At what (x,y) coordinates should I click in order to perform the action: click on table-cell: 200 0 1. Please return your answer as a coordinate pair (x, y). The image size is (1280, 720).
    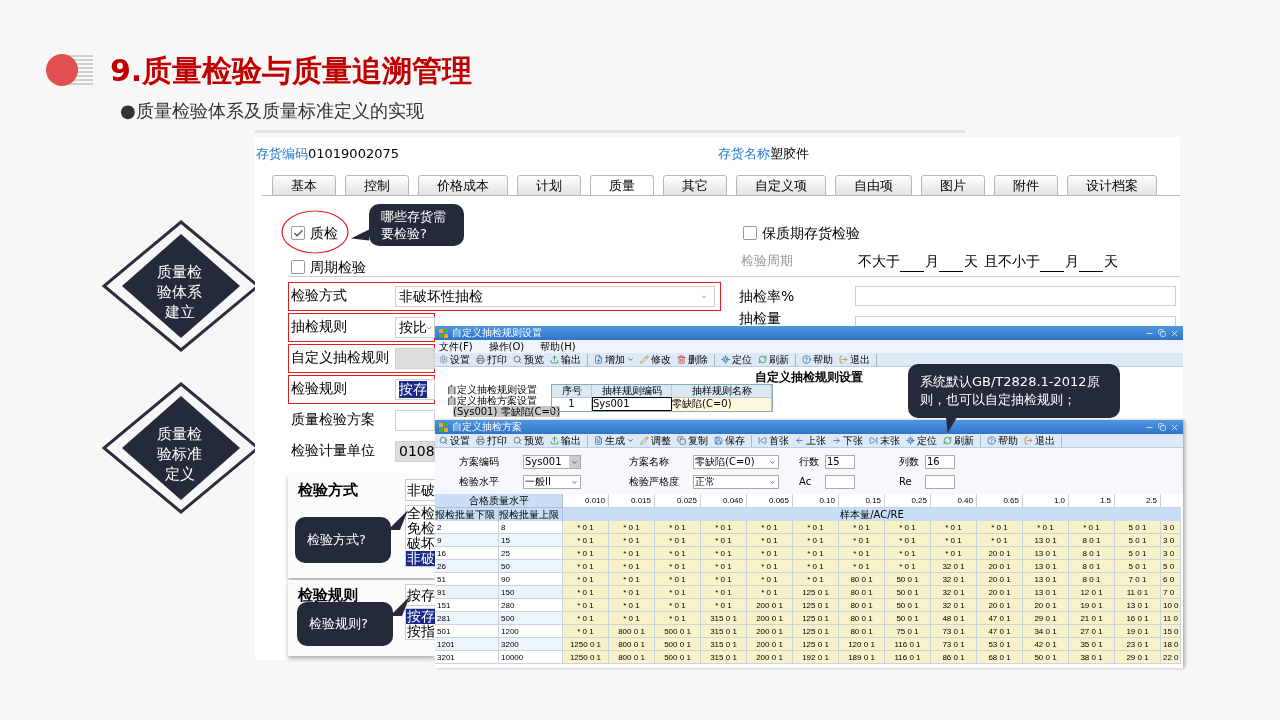
    Looking at the image, I should click on (770, 644).